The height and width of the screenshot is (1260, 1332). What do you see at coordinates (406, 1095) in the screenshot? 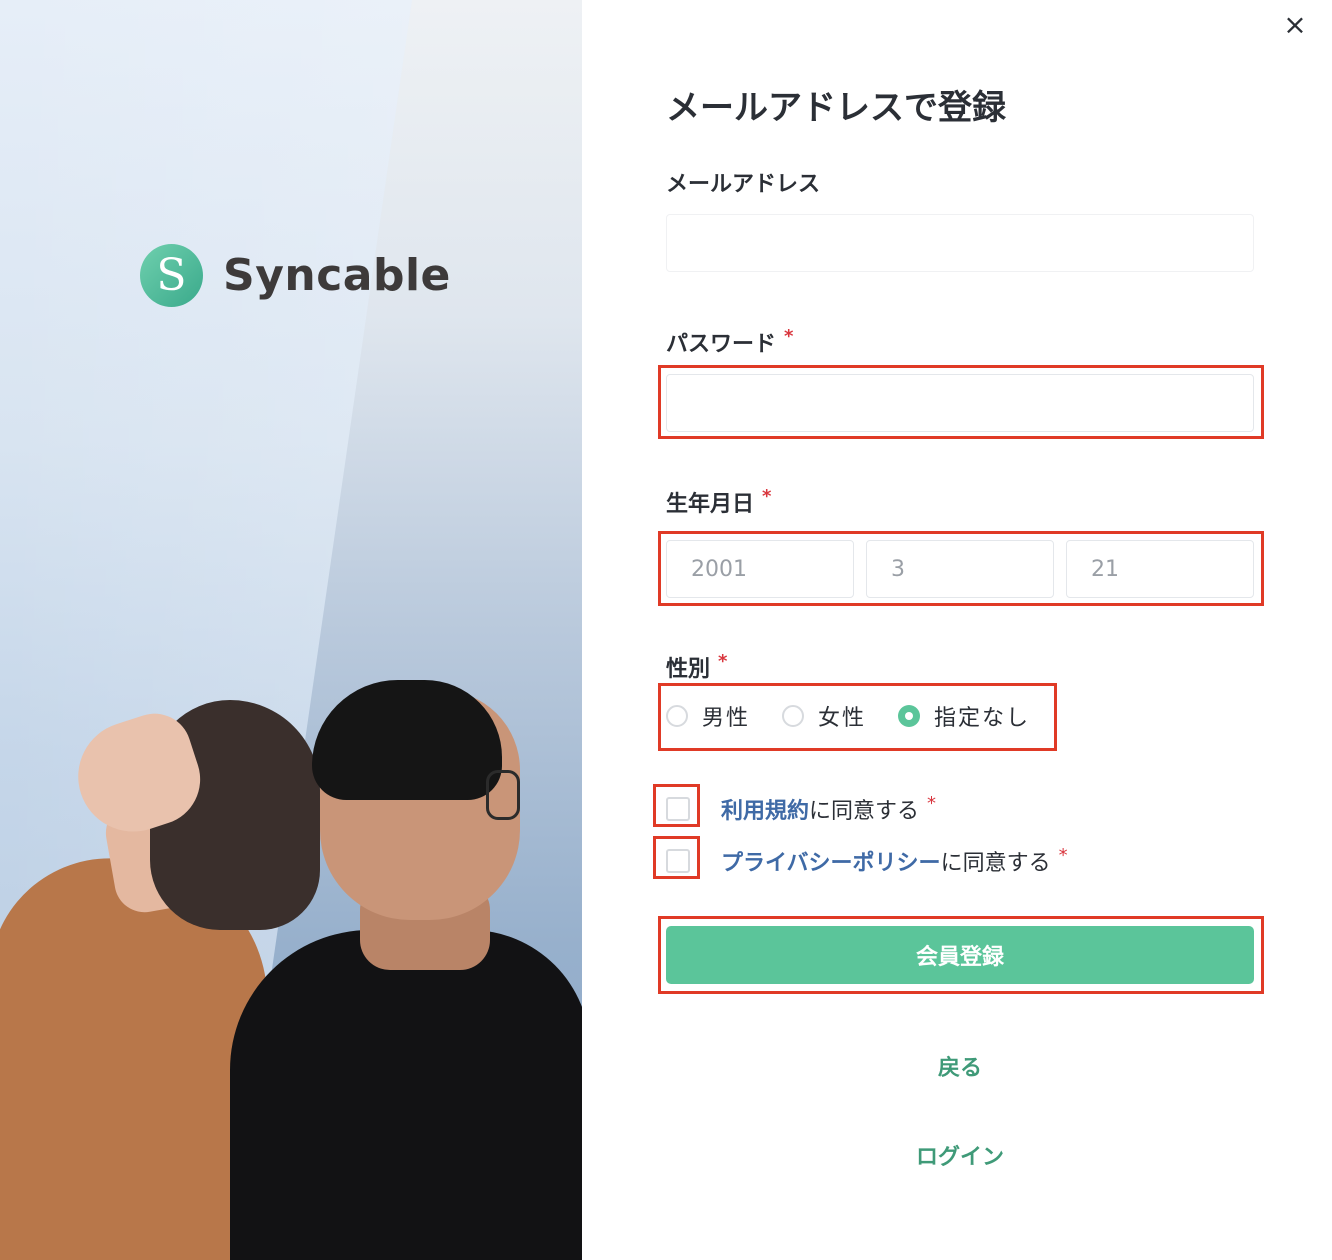
I see `man-shirt` at bounding box center [406, 1095].